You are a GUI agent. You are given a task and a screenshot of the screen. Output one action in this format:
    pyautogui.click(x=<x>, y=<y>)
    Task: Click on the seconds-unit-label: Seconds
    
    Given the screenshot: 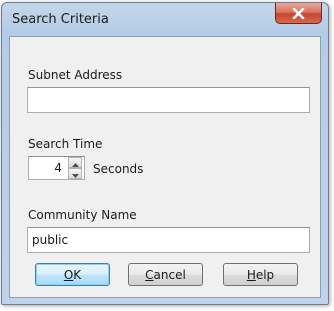 What is the action you would take?
    pyautogui.click(x=118, y=169)
    